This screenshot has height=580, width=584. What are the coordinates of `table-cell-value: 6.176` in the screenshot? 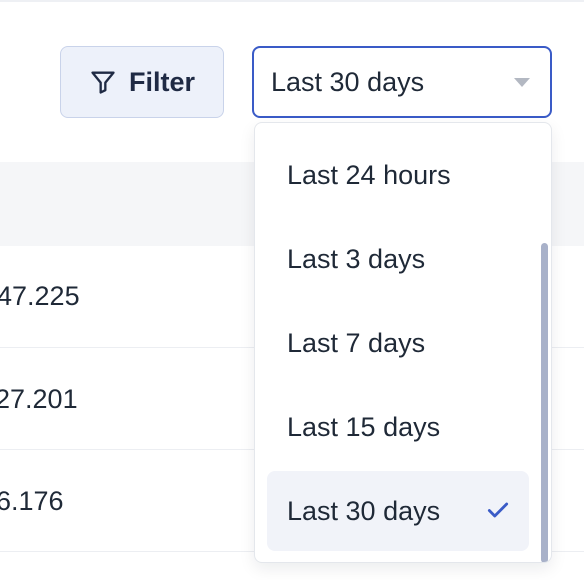 It's located at (32, 501).